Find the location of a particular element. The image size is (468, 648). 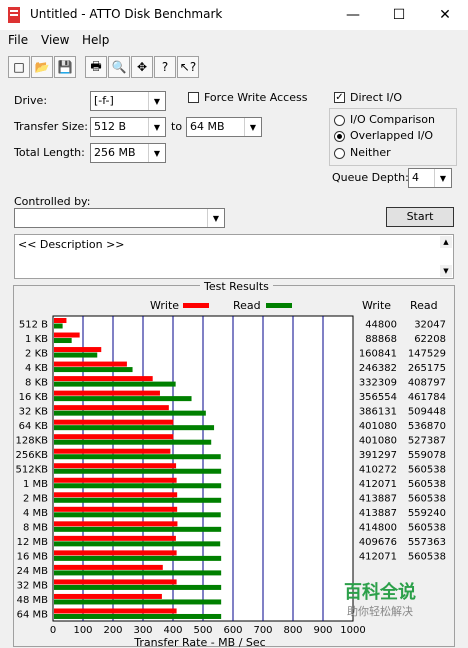

category-label: 4 KB is located at coordinates (36, 368).